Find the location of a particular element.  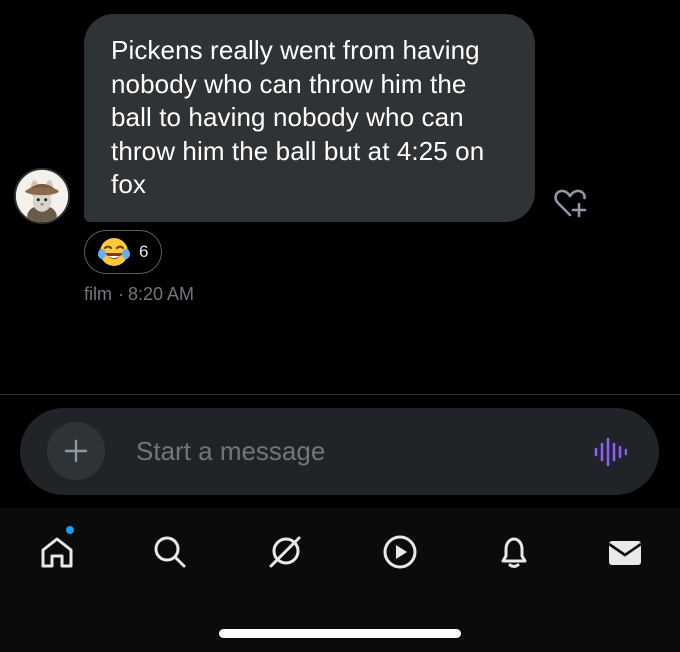

message-composer is located at coordinates (339, 451).